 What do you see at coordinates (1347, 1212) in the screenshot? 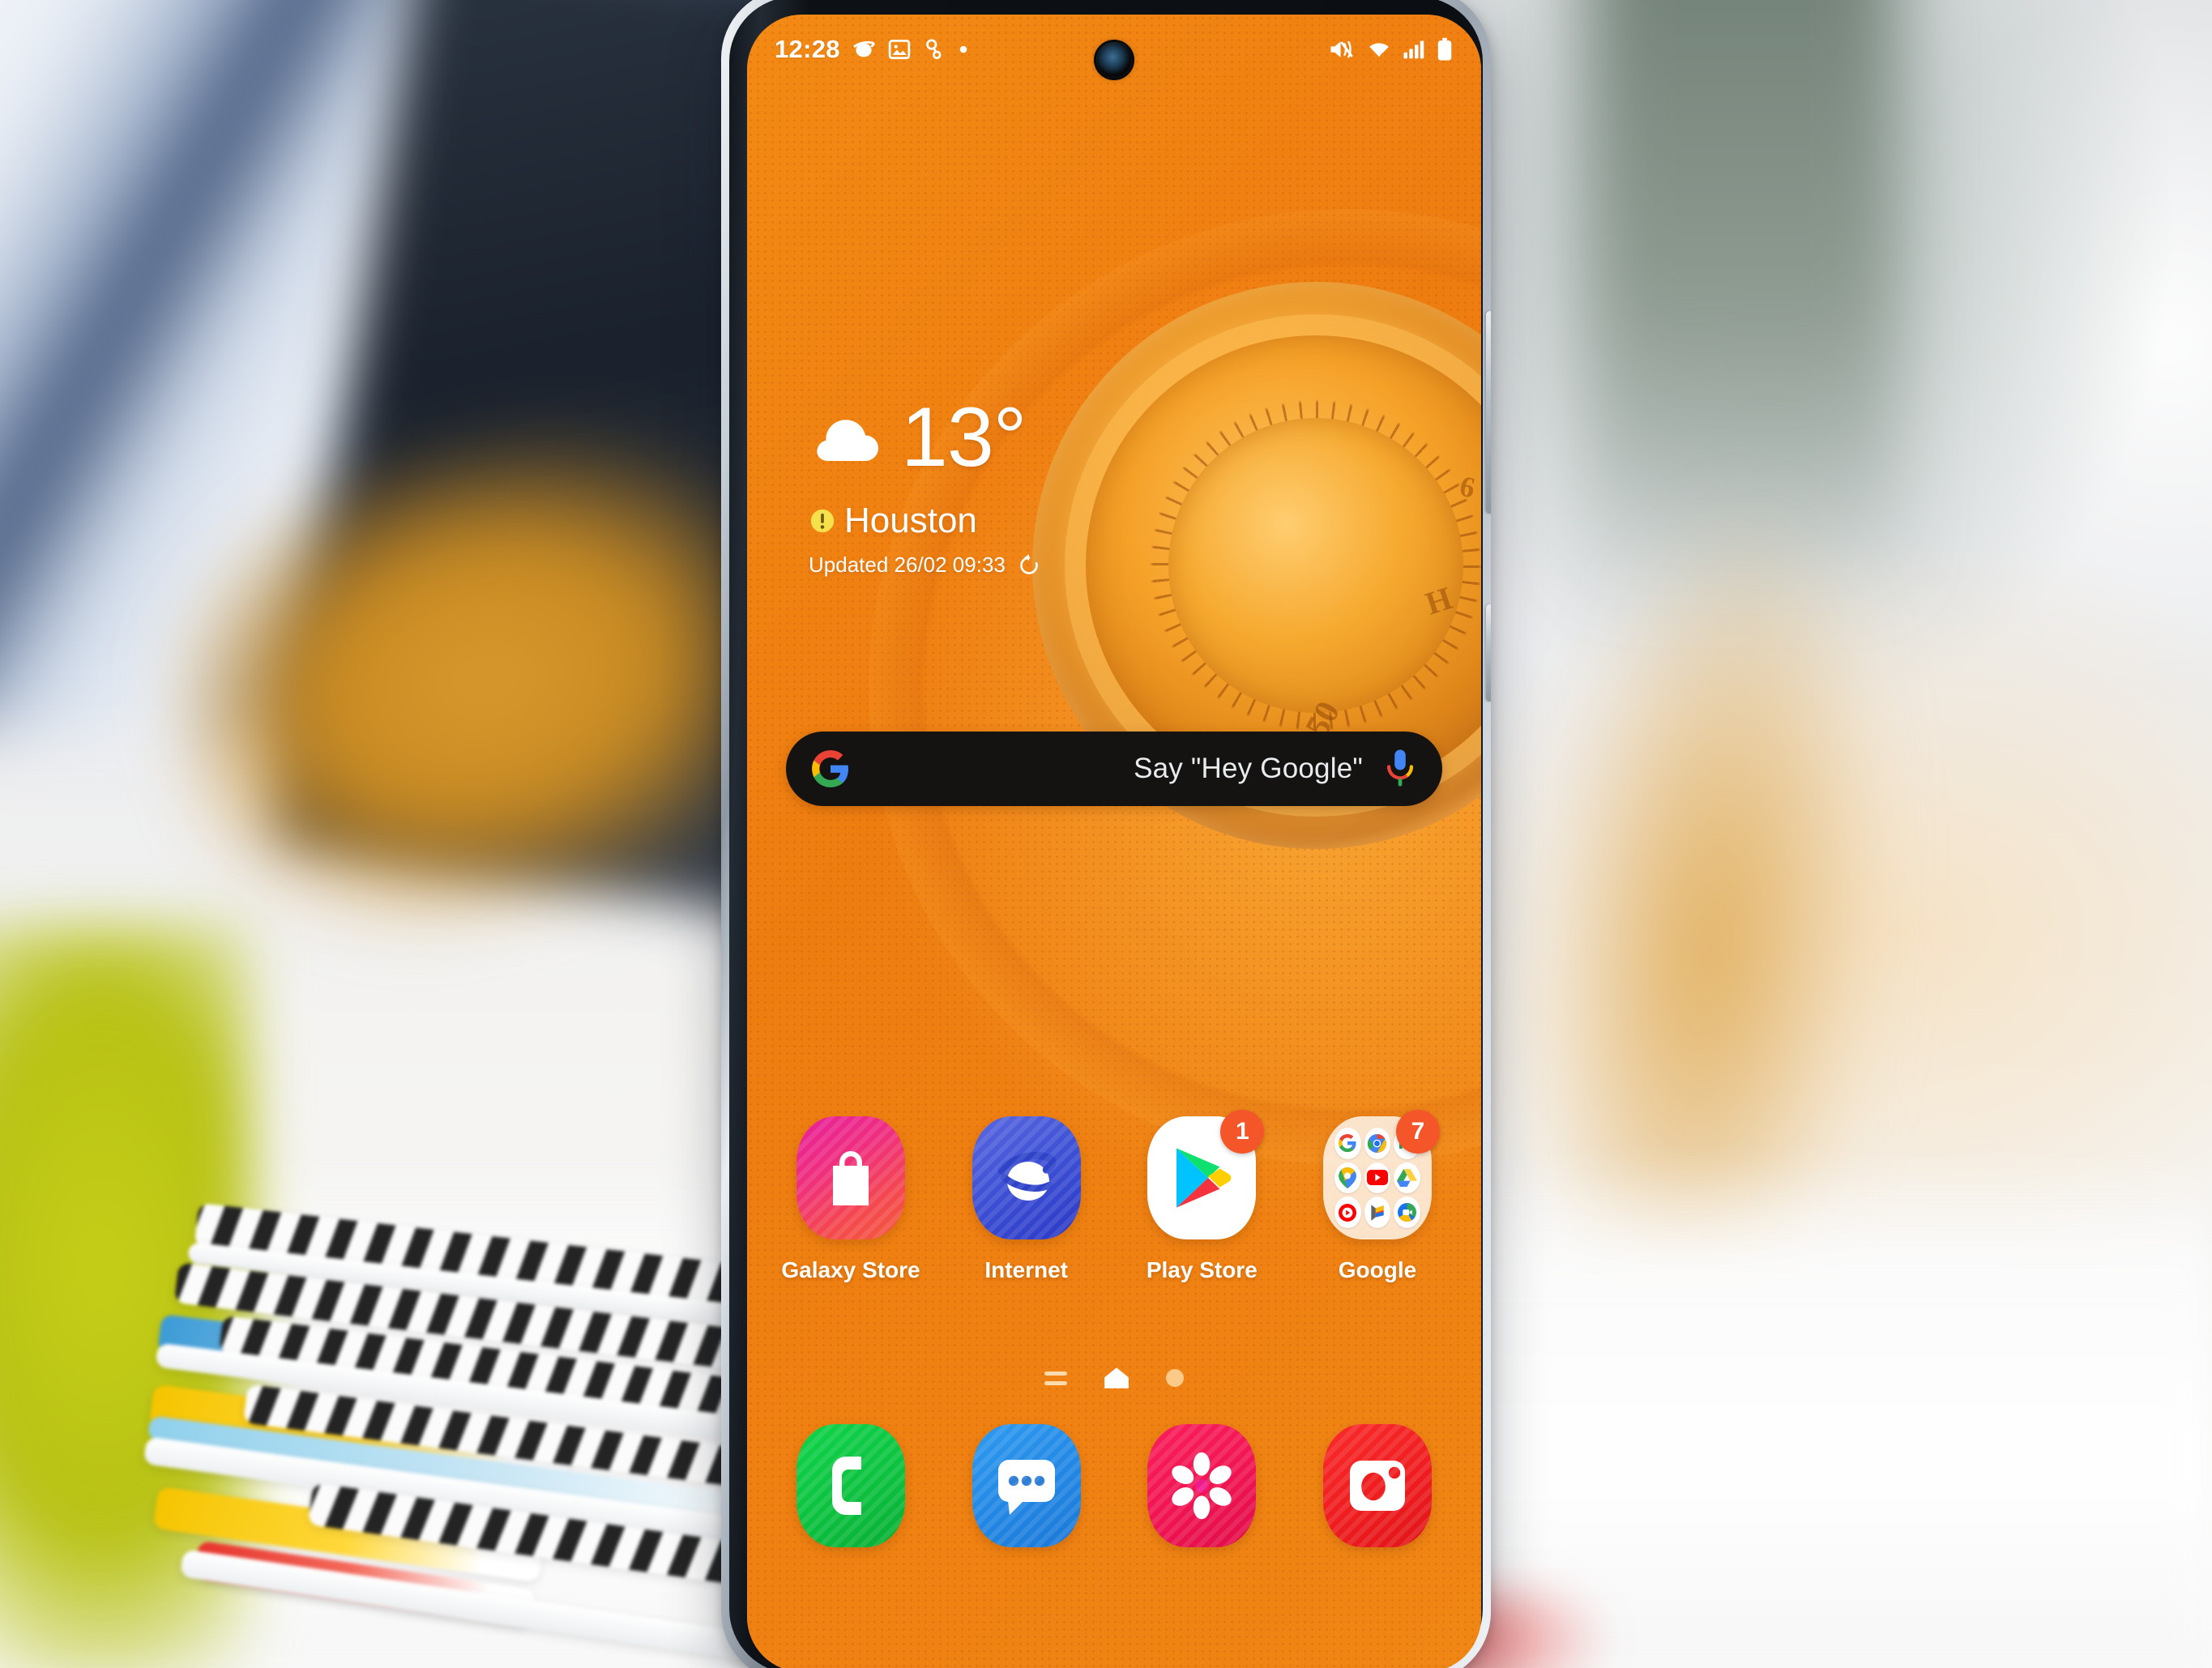
I see `folder-icon-youtube-music` at bounding box center [1347, 1212].